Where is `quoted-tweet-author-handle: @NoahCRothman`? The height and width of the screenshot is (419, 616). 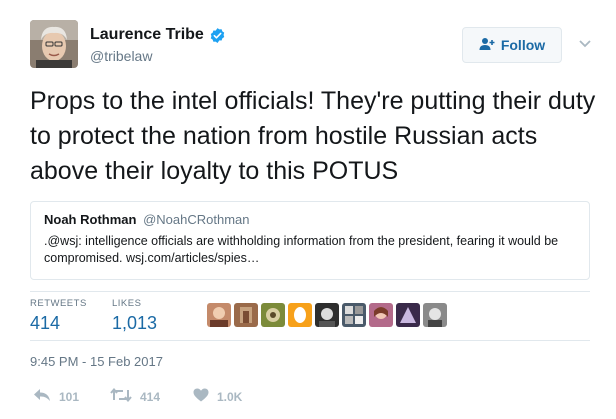
quoted-tweet-author-handle: @NoahCRothman is located at coordinates (196, 219).